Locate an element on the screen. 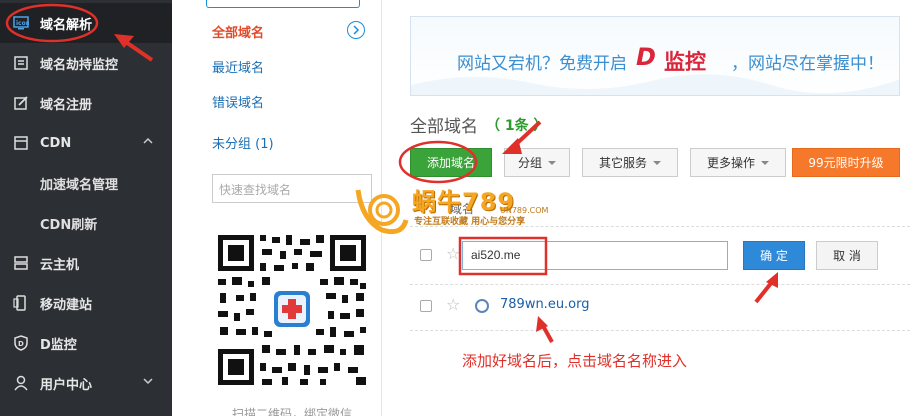  sidebar-item-mobile-site: 移动建站 is located at coordinates (86, 303).